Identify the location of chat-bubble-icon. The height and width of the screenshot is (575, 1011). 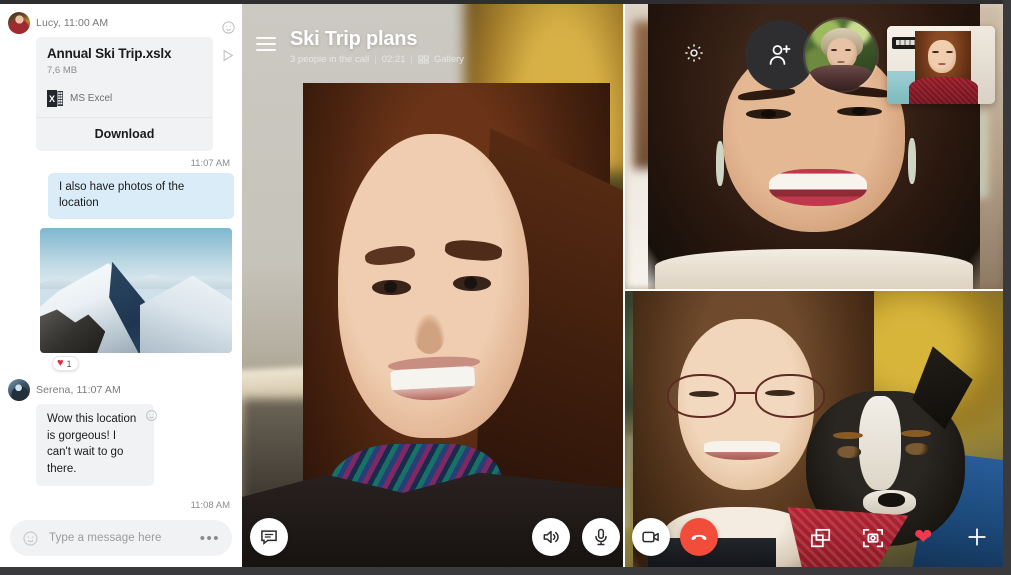
(269, 537).